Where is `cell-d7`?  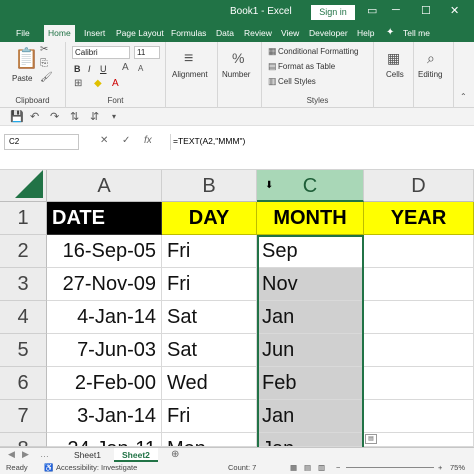 cell-d7 is located at coordinates (419, 416).